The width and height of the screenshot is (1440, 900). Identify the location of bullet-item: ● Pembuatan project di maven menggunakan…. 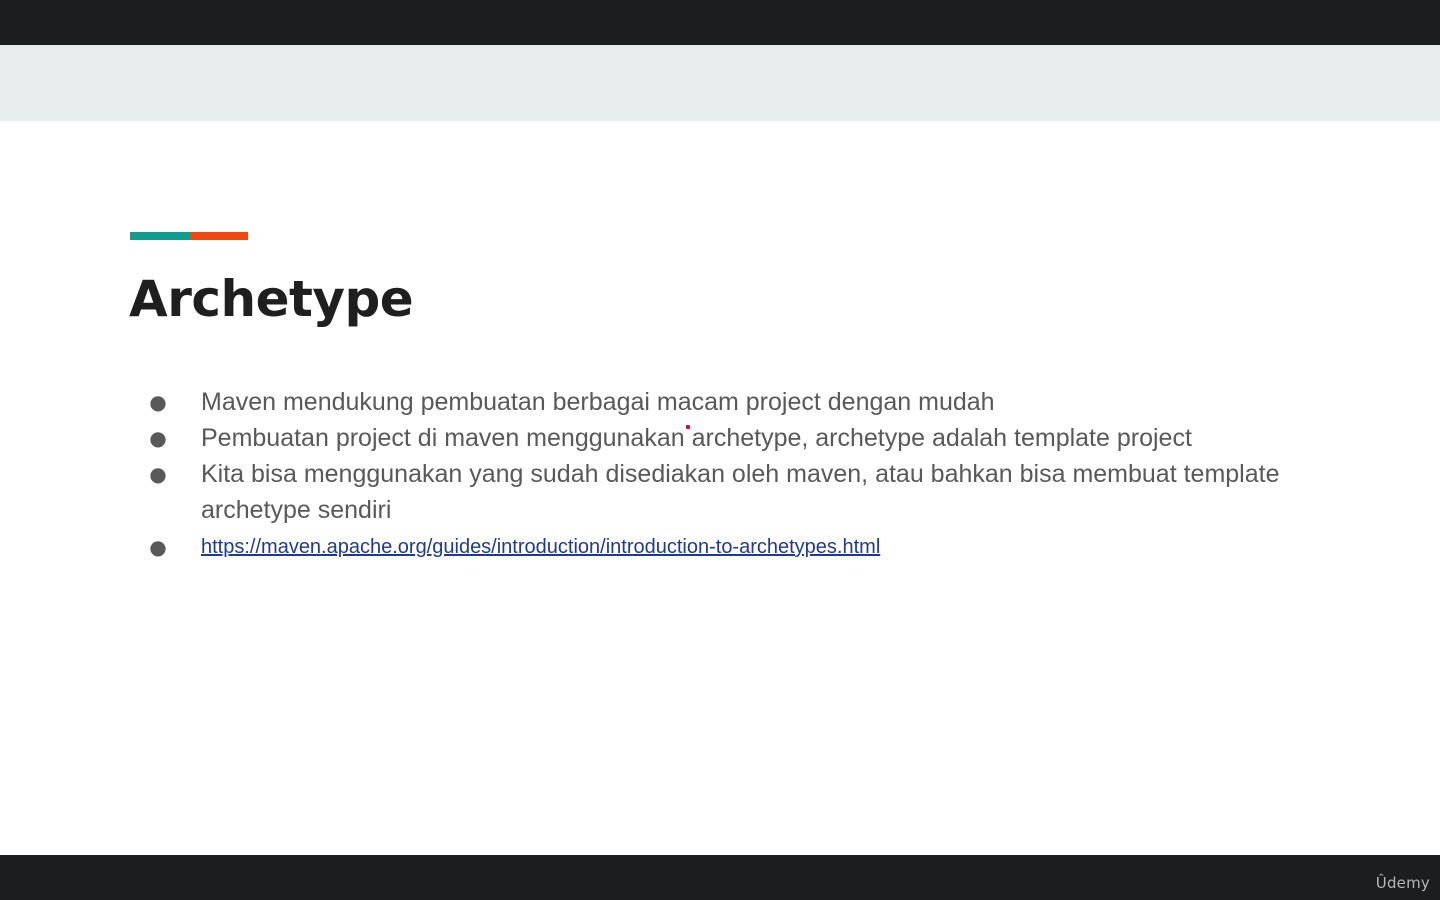
(723, 438).